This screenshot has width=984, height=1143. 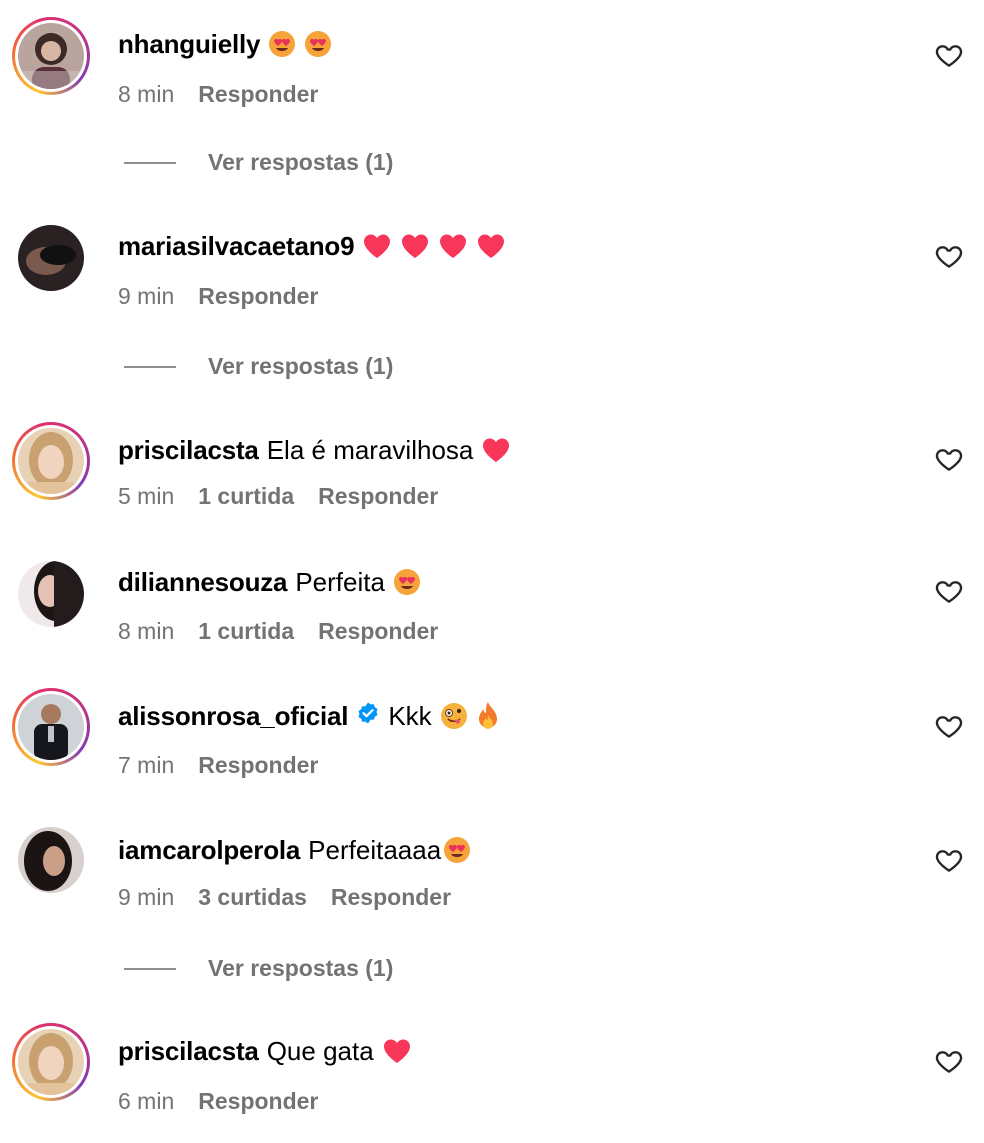 What do you see at coordinates (454, 716) in the screenshot?
I see `zany-face-emoji` at bounding box center [454, 716].